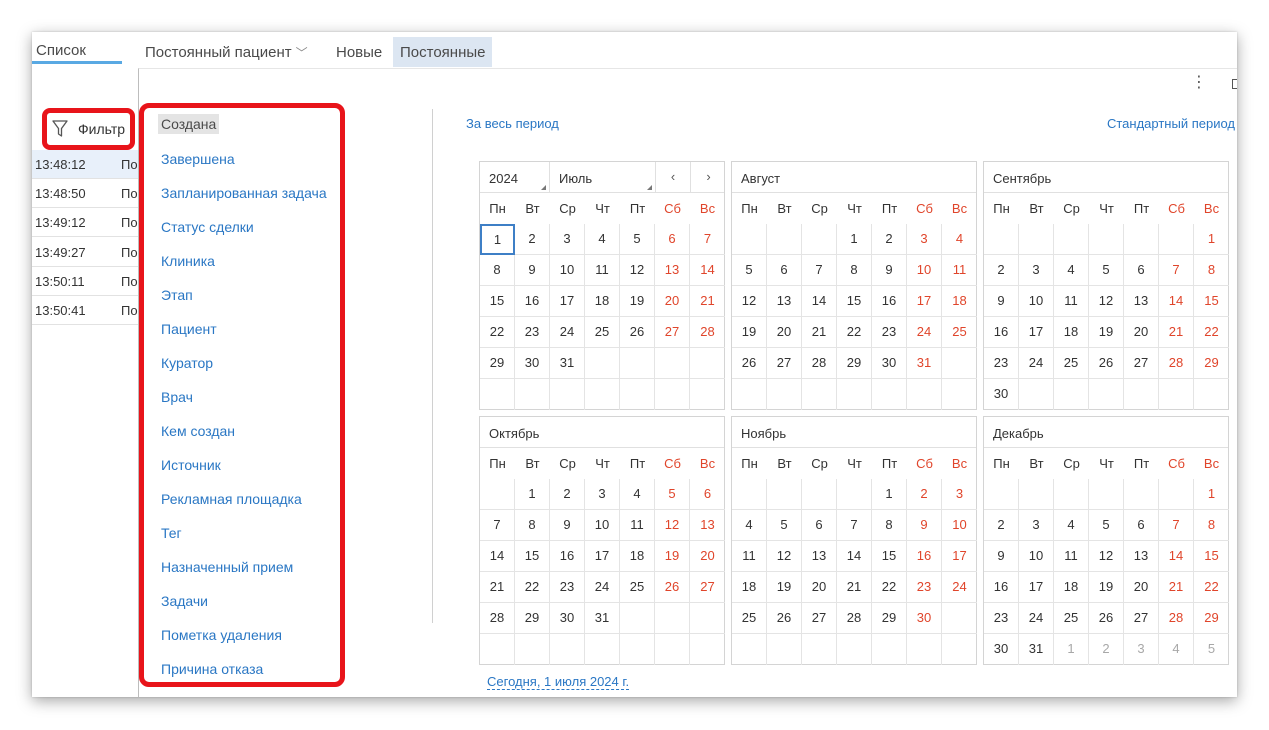 This screenshot has height=730, width=1269. What do you see at coordinates (85, 310) in the screenshot?
I see `table-row: 13:50:41 По` at bounding box center [85, 310].